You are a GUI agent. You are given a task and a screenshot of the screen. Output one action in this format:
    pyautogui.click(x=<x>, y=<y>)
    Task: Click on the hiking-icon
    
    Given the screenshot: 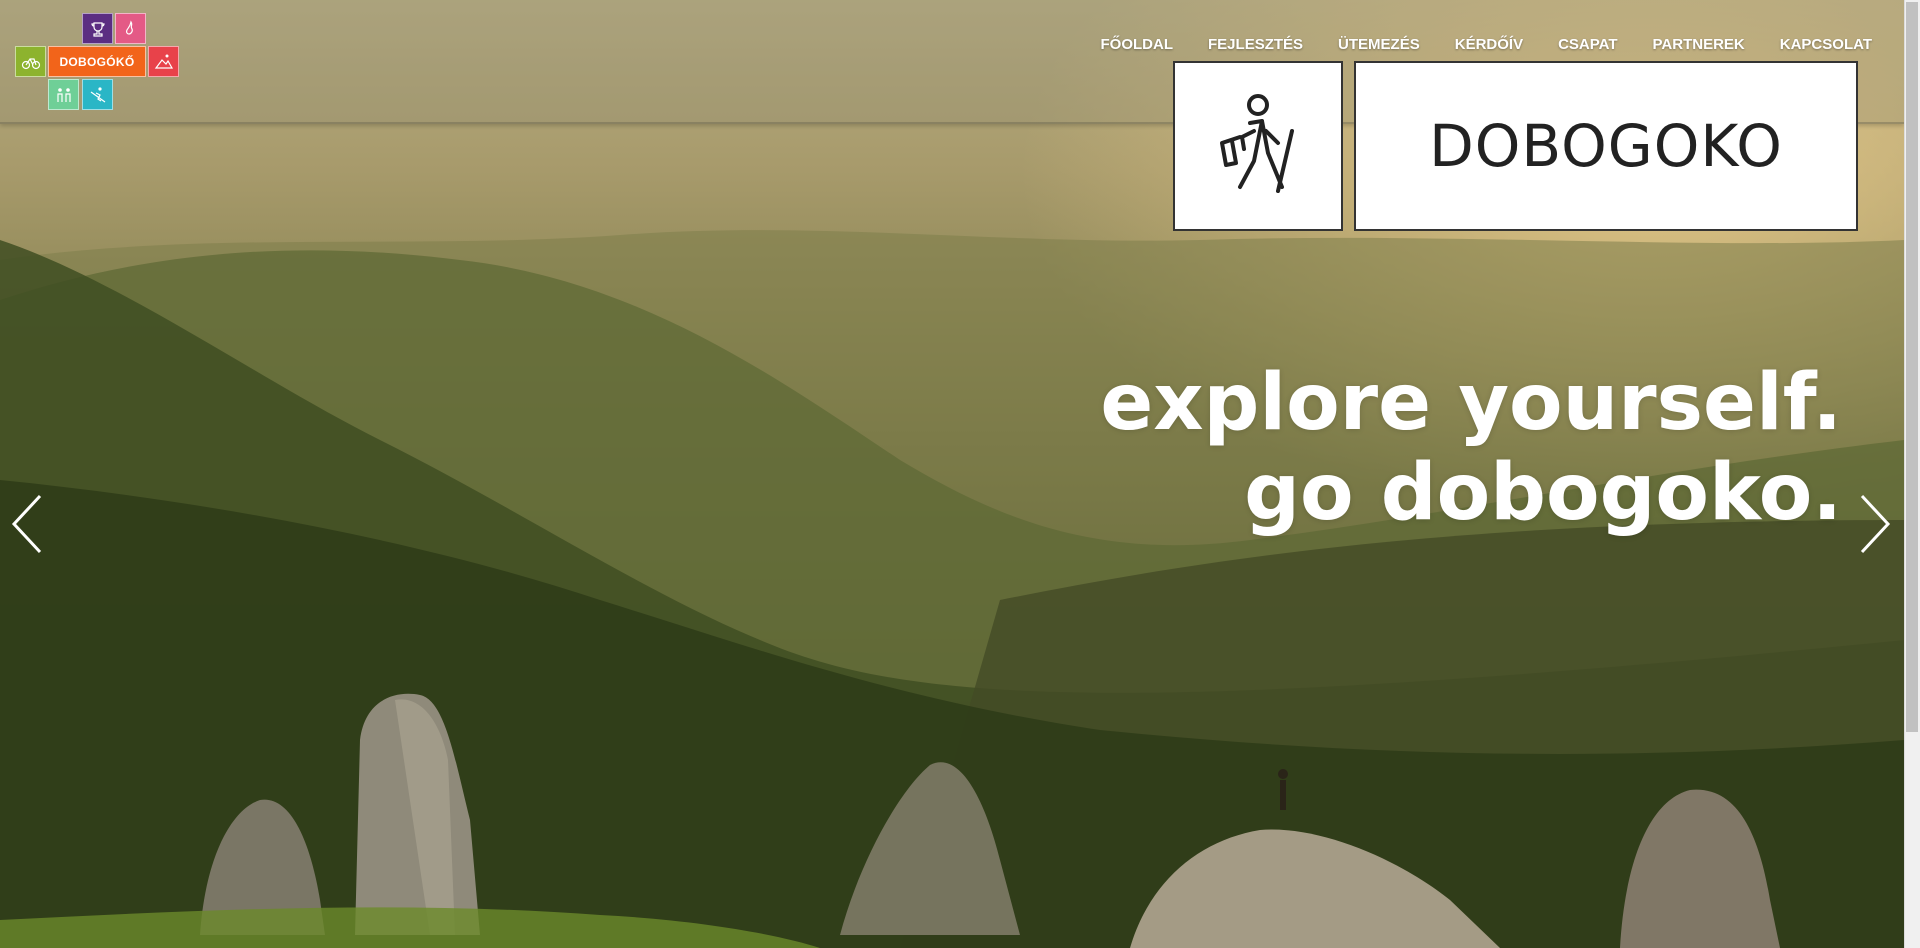 What is the action you would take?
    pyautogui.click(x=163, y=61)
    